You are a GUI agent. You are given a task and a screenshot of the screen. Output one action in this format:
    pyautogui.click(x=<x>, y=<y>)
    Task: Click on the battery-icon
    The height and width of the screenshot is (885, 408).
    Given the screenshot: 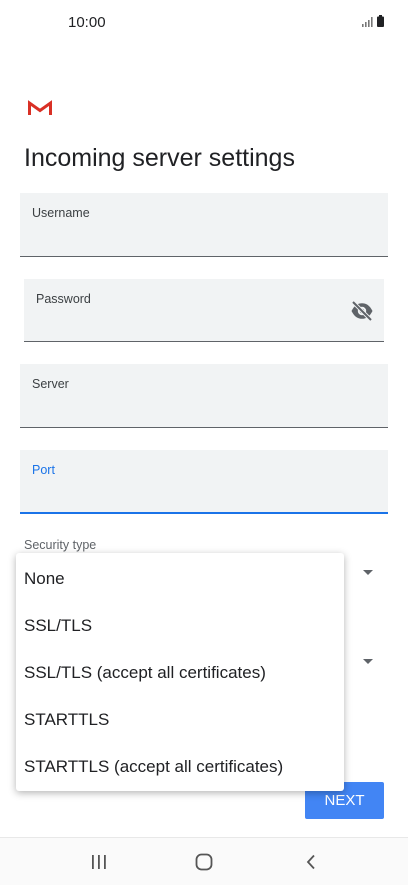 What is the action you would take?
    pyautogui.click(x=380, y=21)
    